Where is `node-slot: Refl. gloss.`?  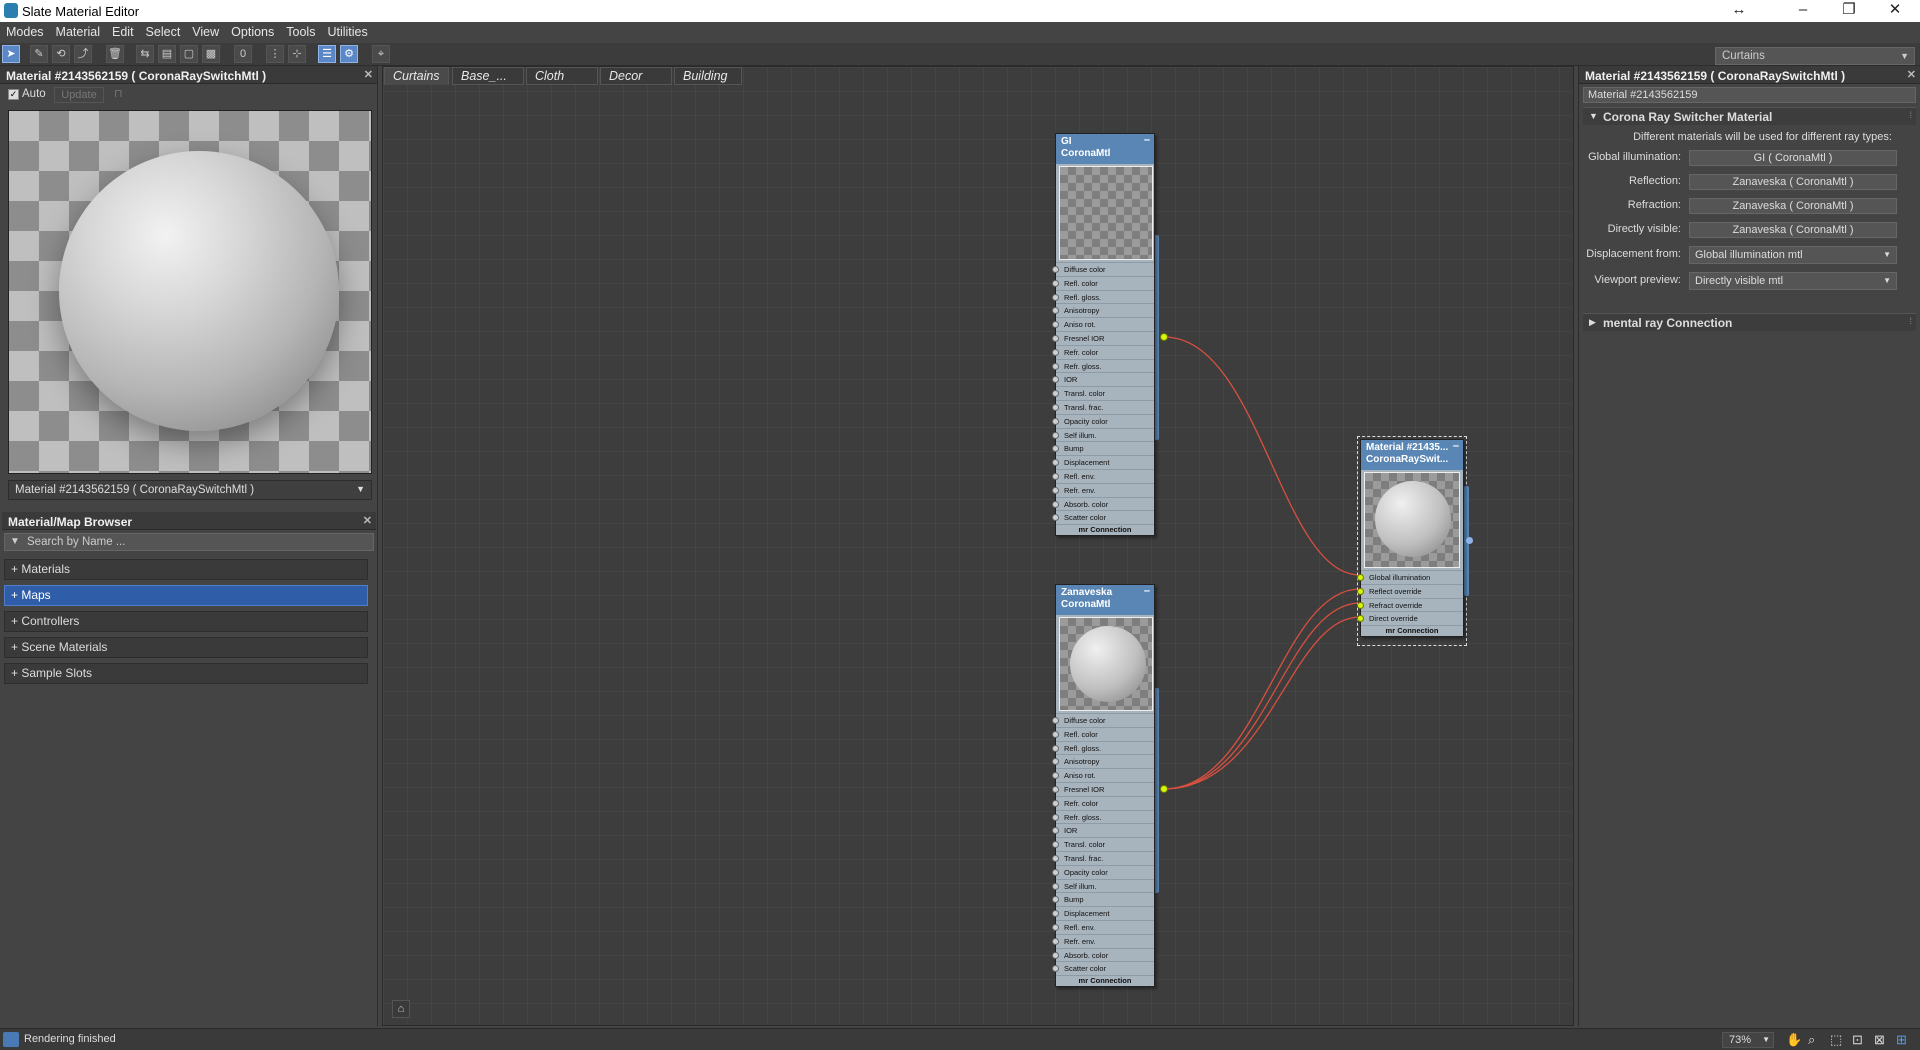
node-slot: Refl. gloss. is located at coordinates (1103, 747).